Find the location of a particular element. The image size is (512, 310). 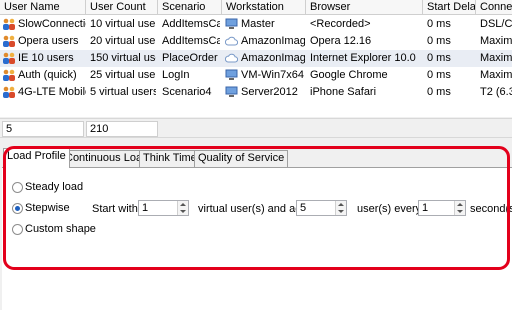

cell-connection: T2 (6.3M) is located at coordinates (496, 92).